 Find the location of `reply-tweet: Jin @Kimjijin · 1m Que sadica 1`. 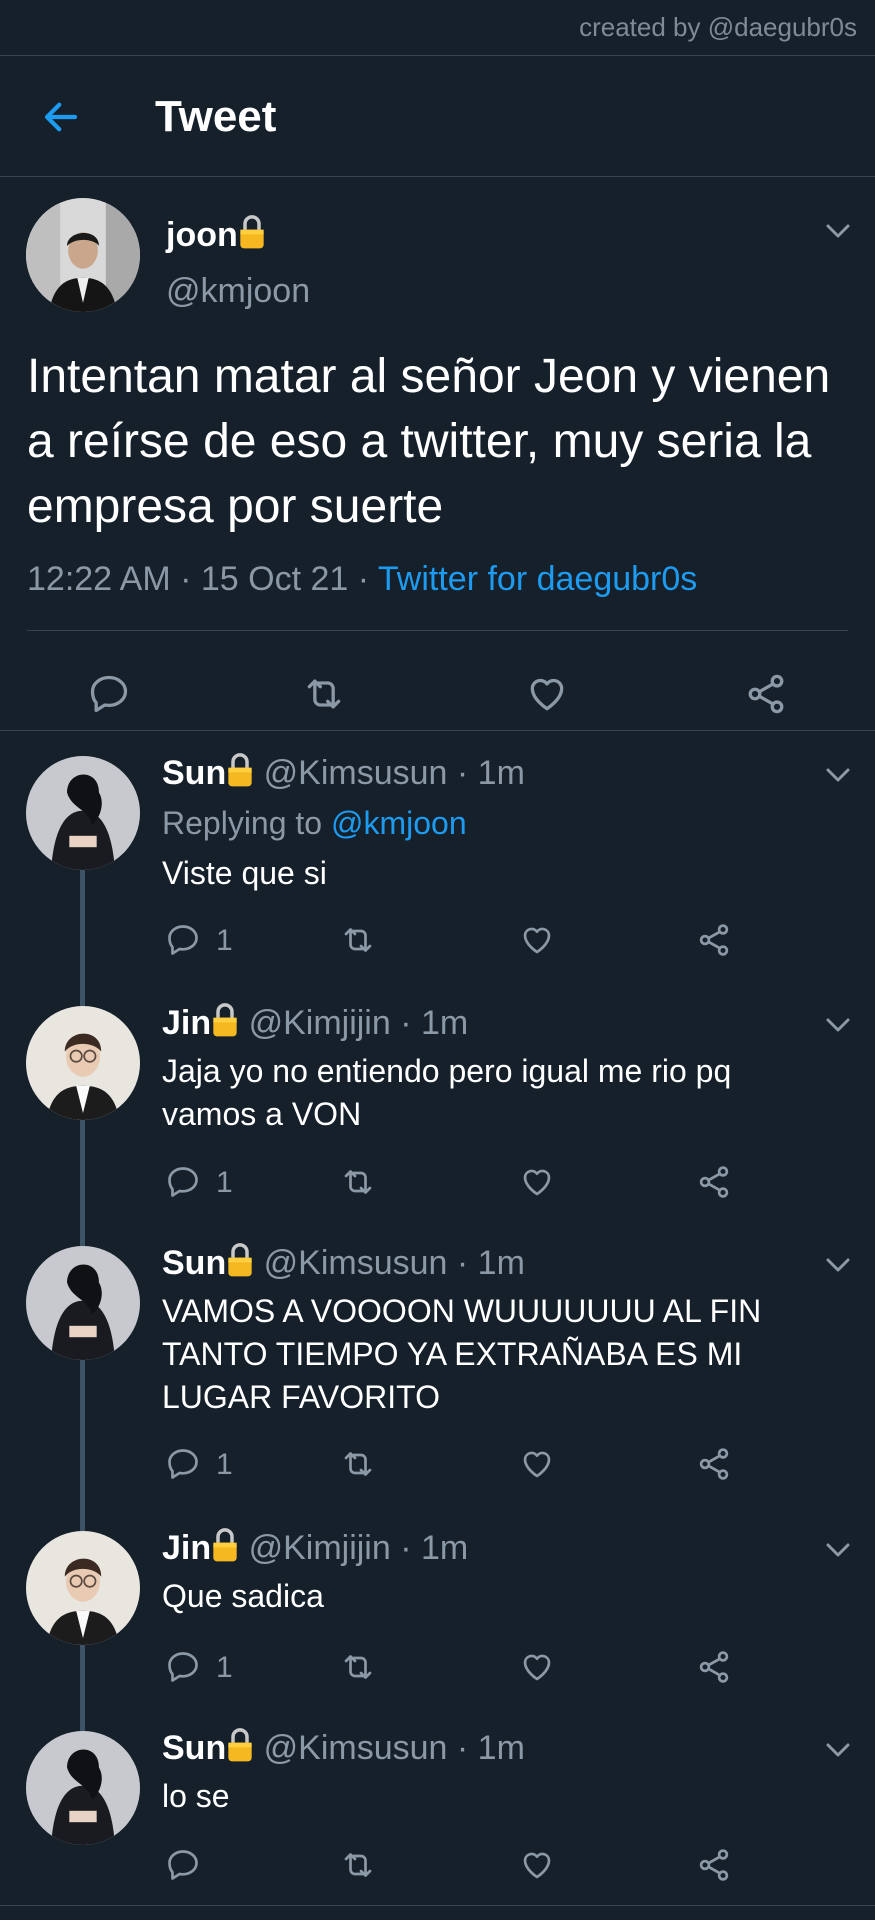

reply-tweet: Jin @Kimjijin · 1m Que sadica 1 is located at coordinates (437, 1605).